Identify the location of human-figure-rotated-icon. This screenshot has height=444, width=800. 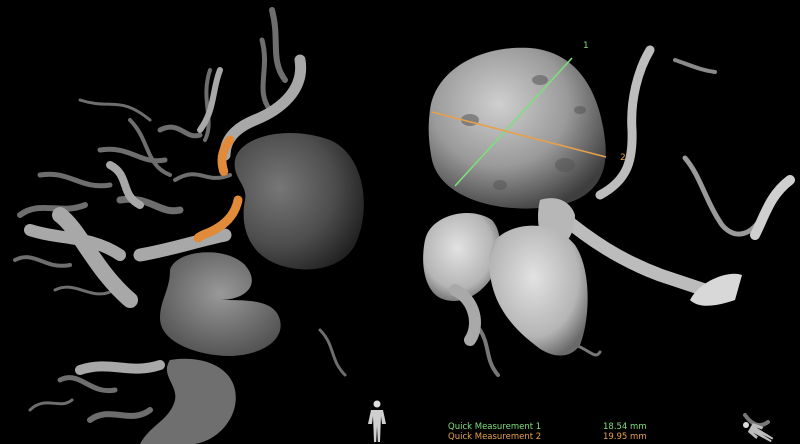
(758, 430).